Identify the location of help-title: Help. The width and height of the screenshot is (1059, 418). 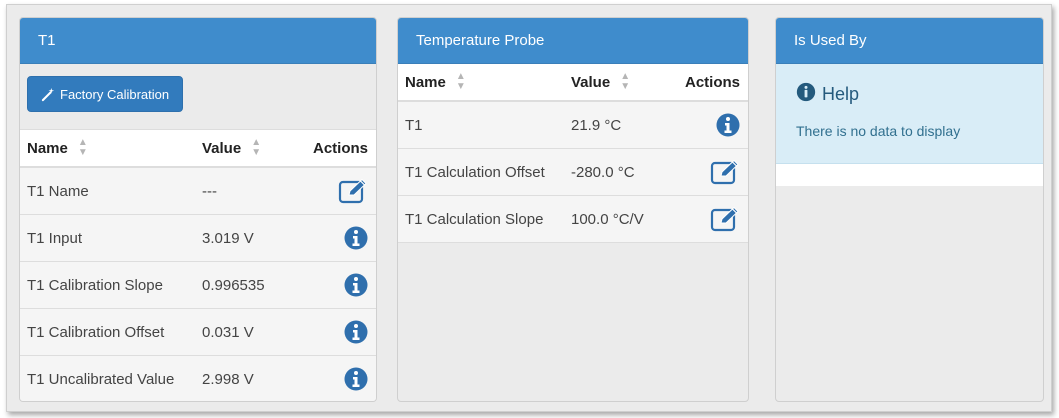
(841, 94).